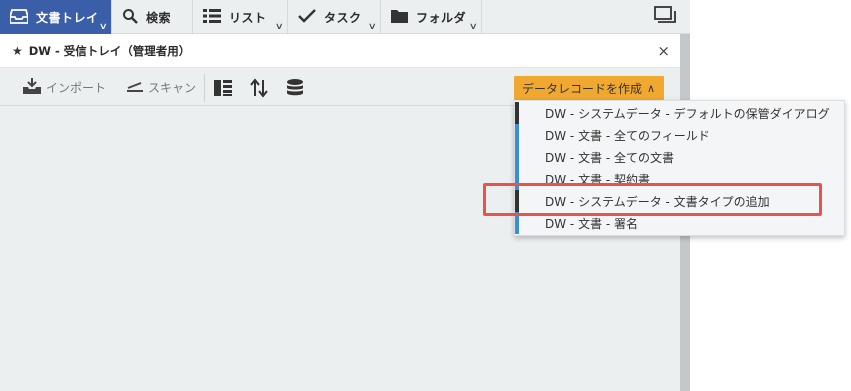  Describe the element at coordinates (19, 17) in the screenshot. I see `inbox-tray-icon` at that location.